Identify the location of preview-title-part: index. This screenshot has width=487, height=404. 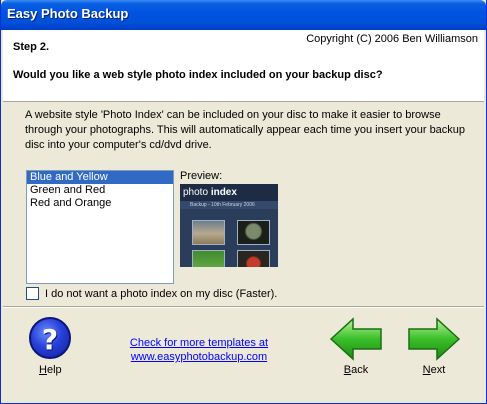
(223, 192).